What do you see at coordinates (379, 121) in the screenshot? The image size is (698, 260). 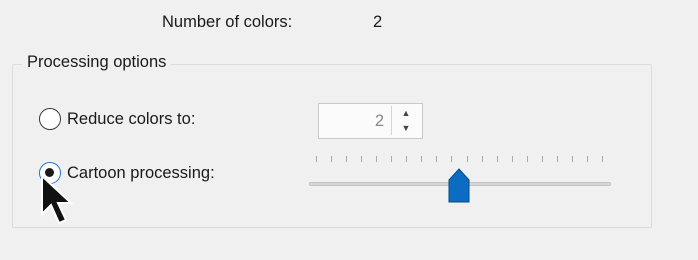 I see `reduce-colors-spinner-value: 2` at bounding box center [379, 121].